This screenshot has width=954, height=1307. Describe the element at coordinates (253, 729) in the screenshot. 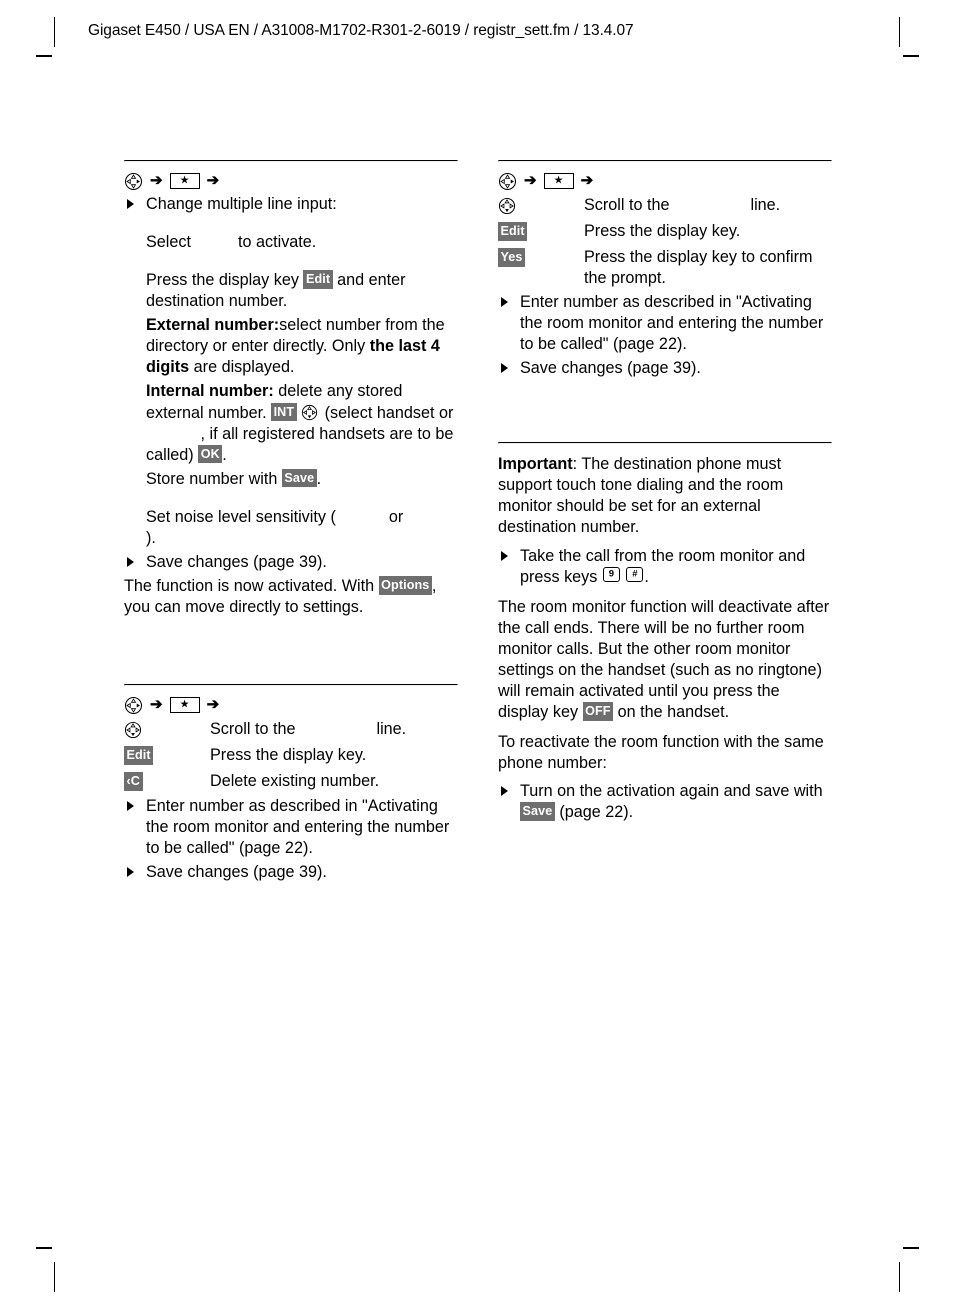

I see `scroll-text: Scroll to the` at that location.